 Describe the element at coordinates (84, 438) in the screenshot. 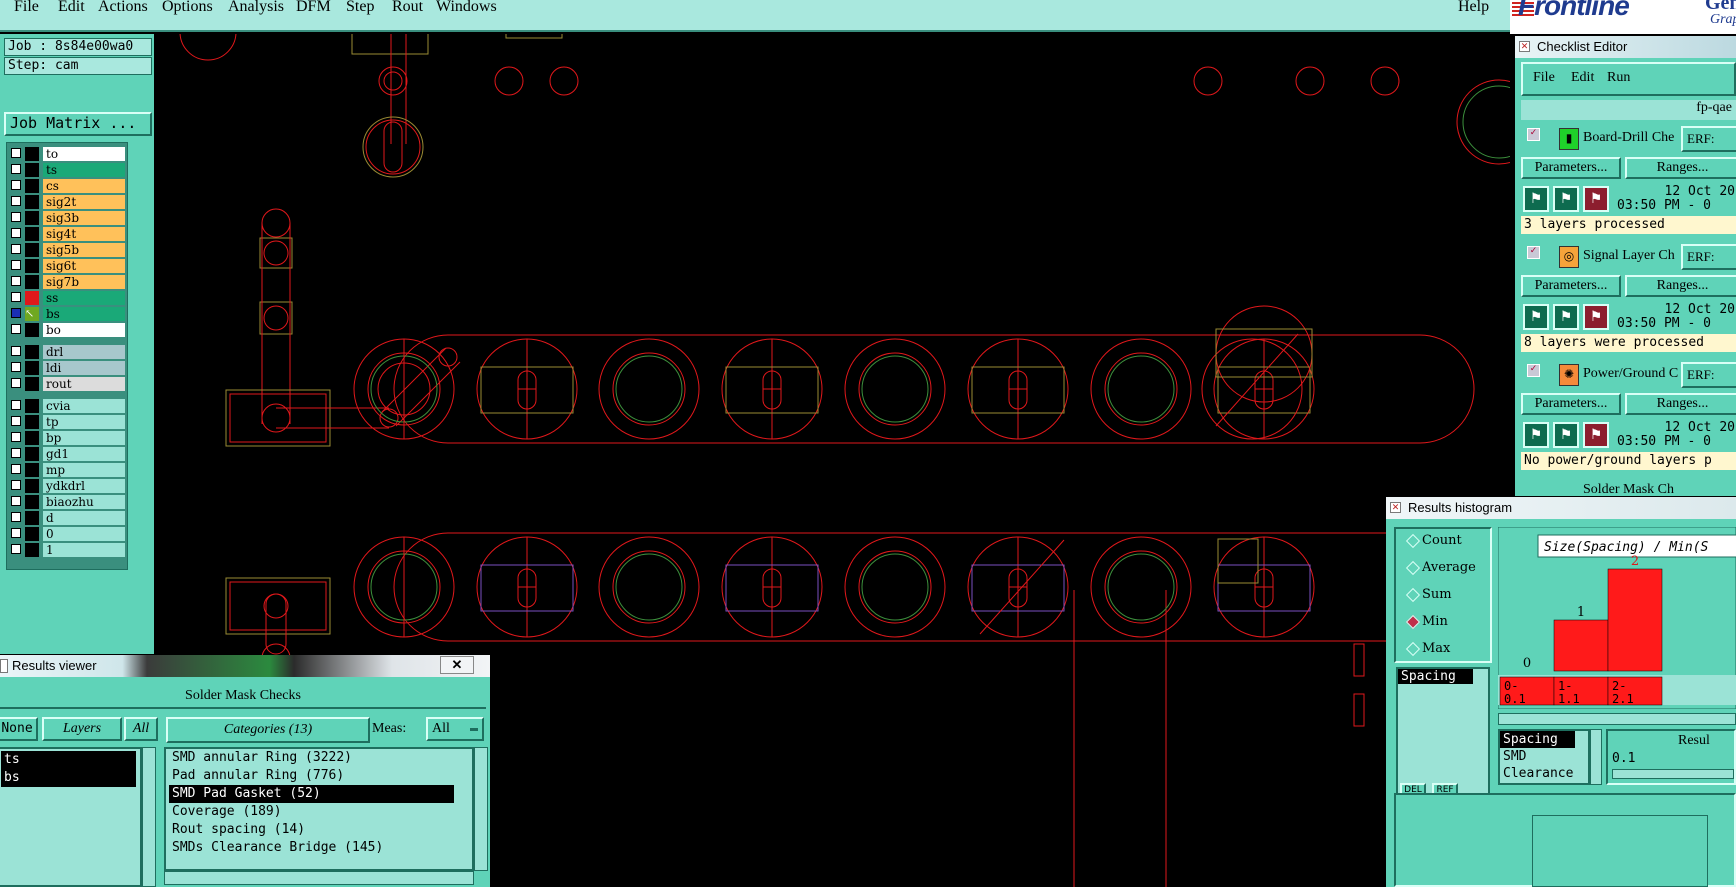

I see `layer-name: bp` at that location.